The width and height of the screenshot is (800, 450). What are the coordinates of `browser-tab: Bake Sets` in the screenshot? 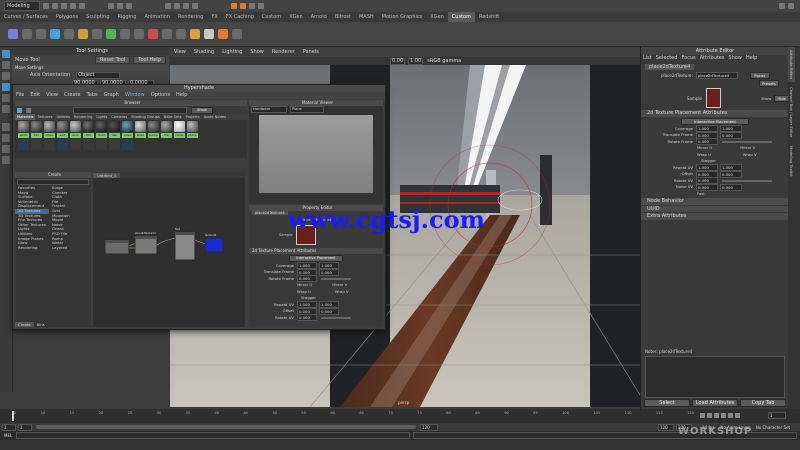 It's located at (173, 117).